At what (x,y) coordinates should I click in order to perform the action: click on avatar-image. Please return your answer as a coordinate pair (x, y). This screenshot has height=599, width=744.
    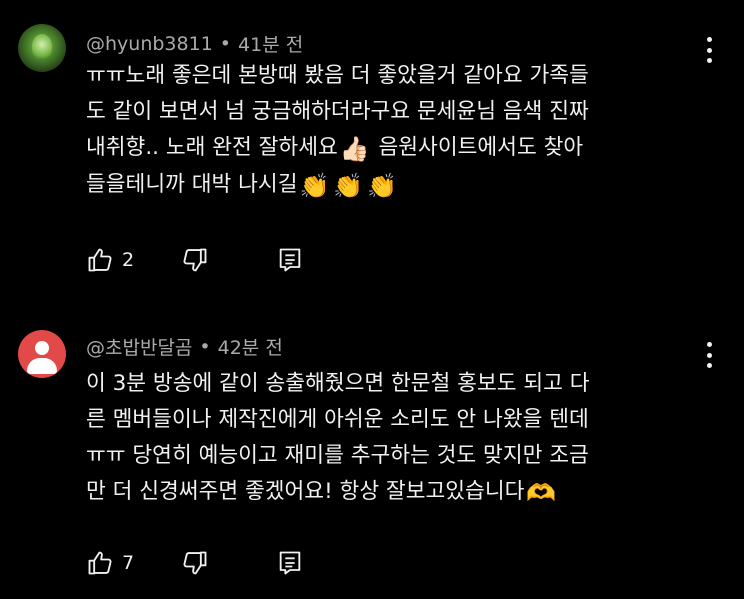
    Looking at the image, I should click on (42, 47).